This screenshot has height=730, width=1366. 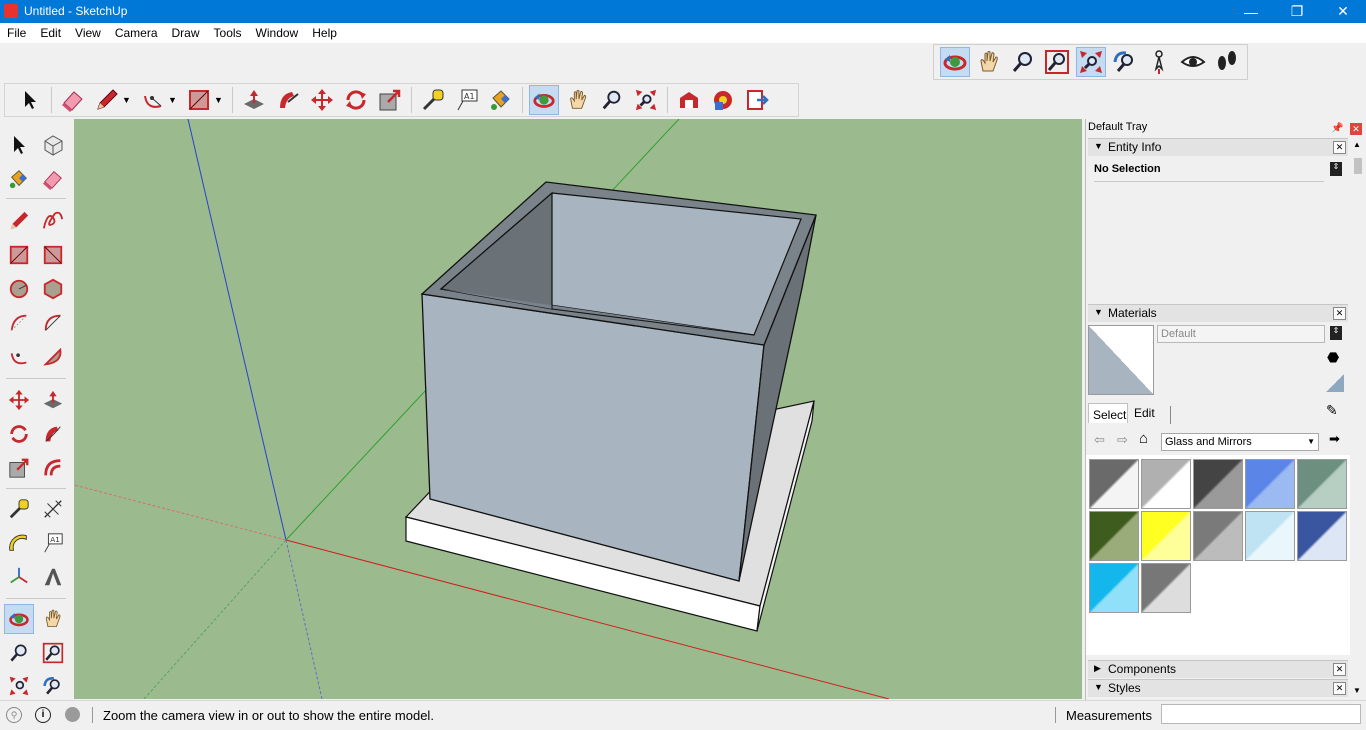 I want to click on tab-edit: Edit, so click(x=1152, y=415).